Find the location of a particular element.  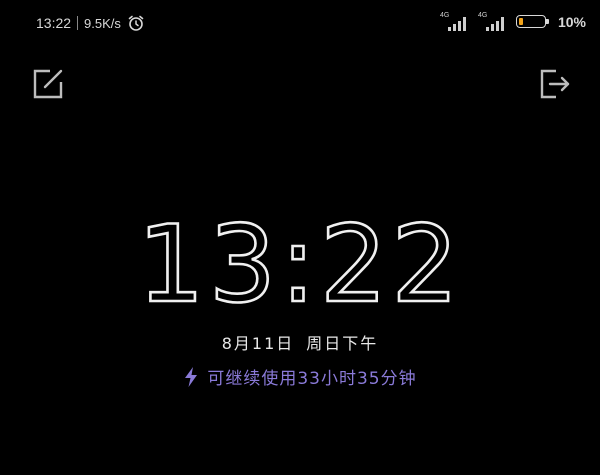

exit-button is located at coordinates (554, 84).